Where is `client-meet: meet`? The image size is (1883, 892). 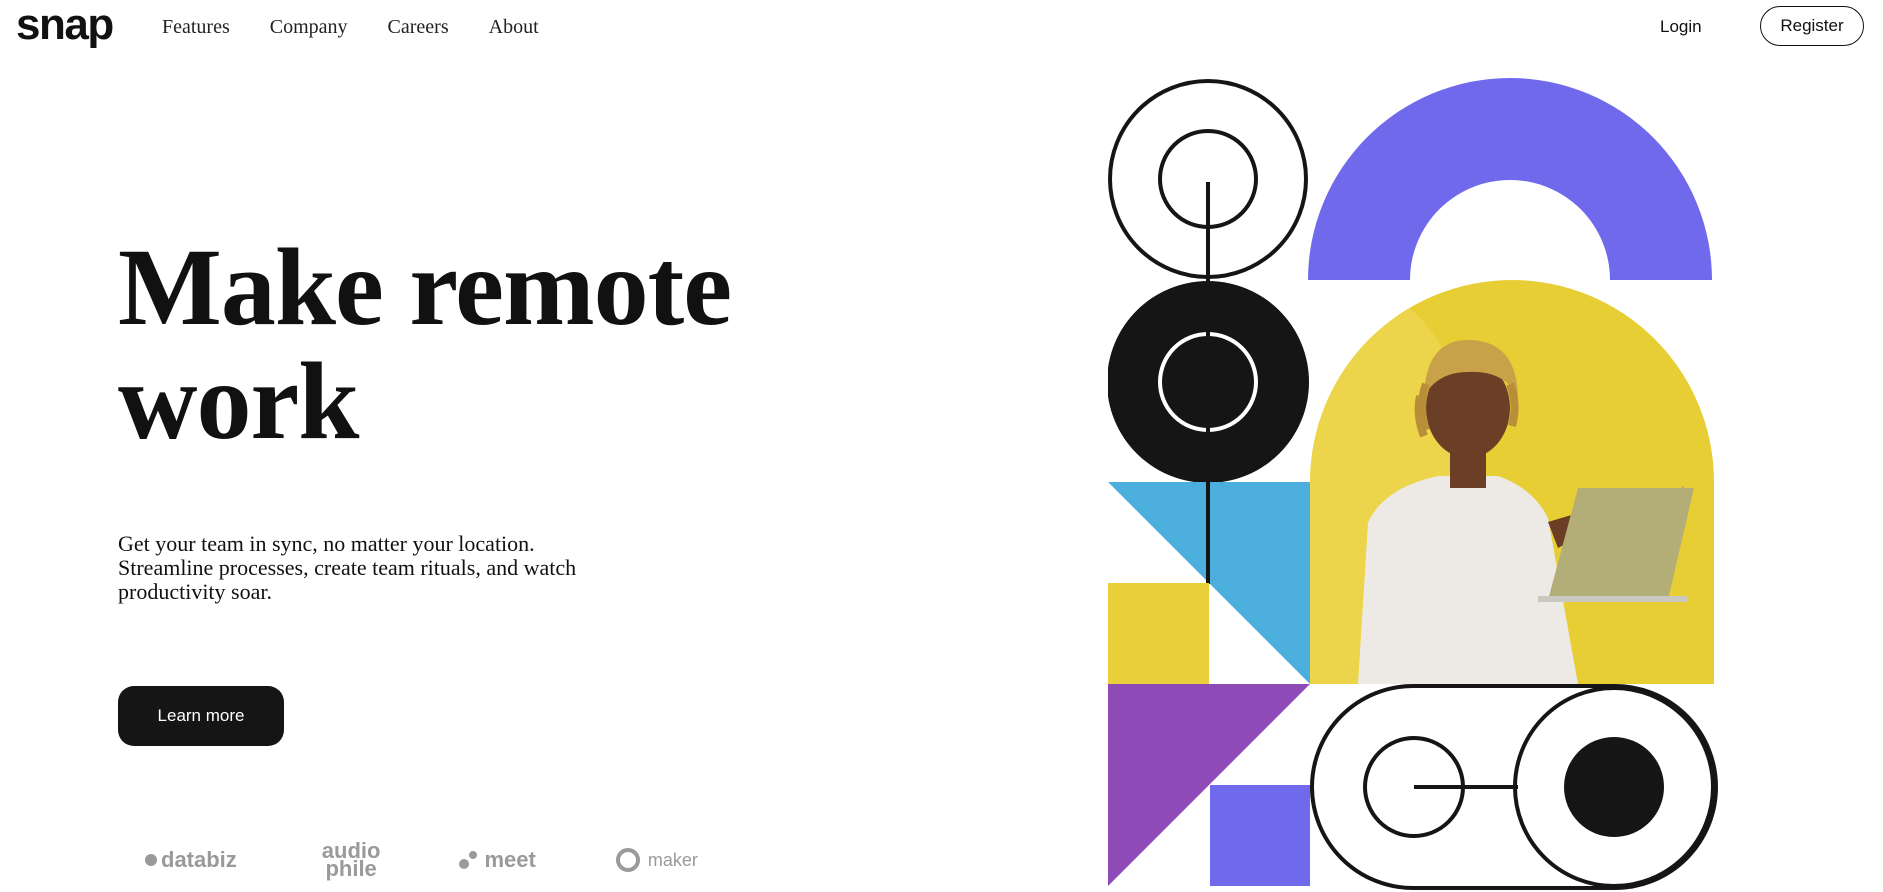
client-meet: meet is located at coordinates (497, 860).